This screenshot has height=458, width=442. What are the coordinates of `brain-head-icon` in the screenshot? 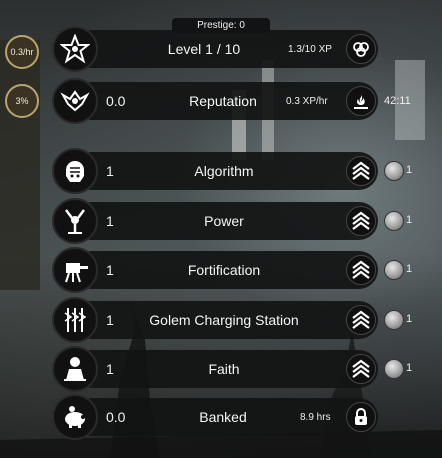 It's located at (75, 171).